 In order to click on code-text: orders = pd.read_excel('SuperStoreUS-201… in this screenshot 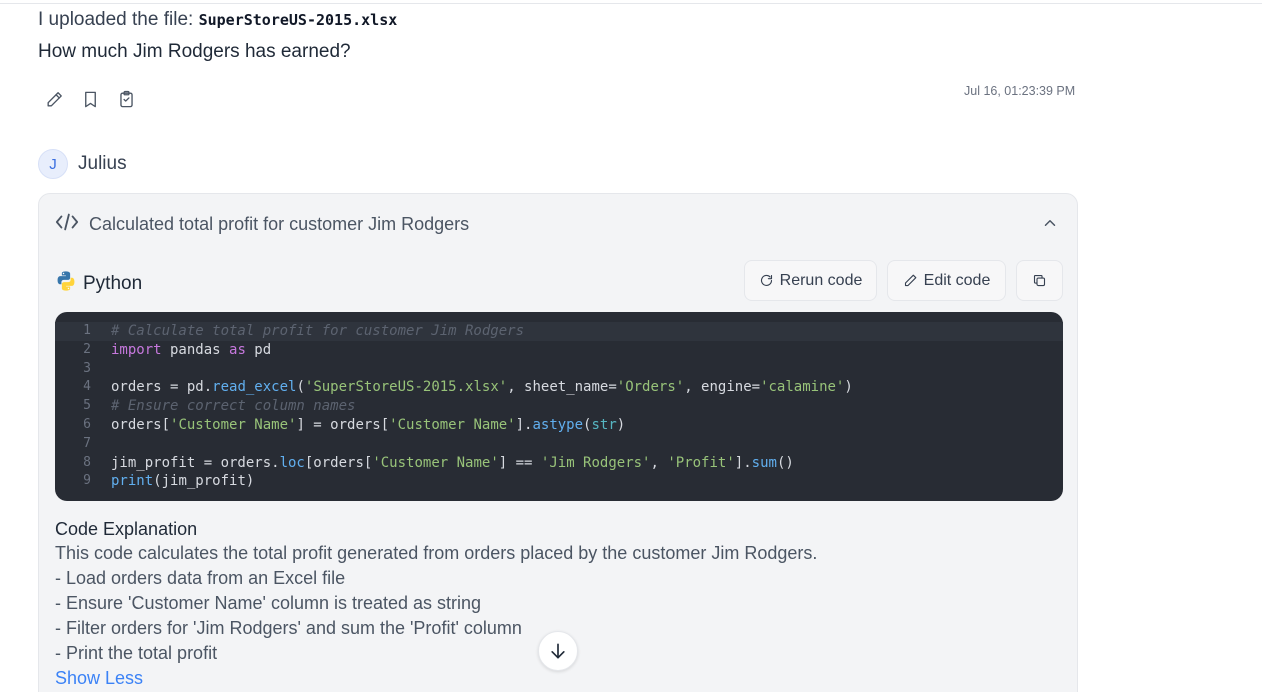, I will do `click(482, 387)`.